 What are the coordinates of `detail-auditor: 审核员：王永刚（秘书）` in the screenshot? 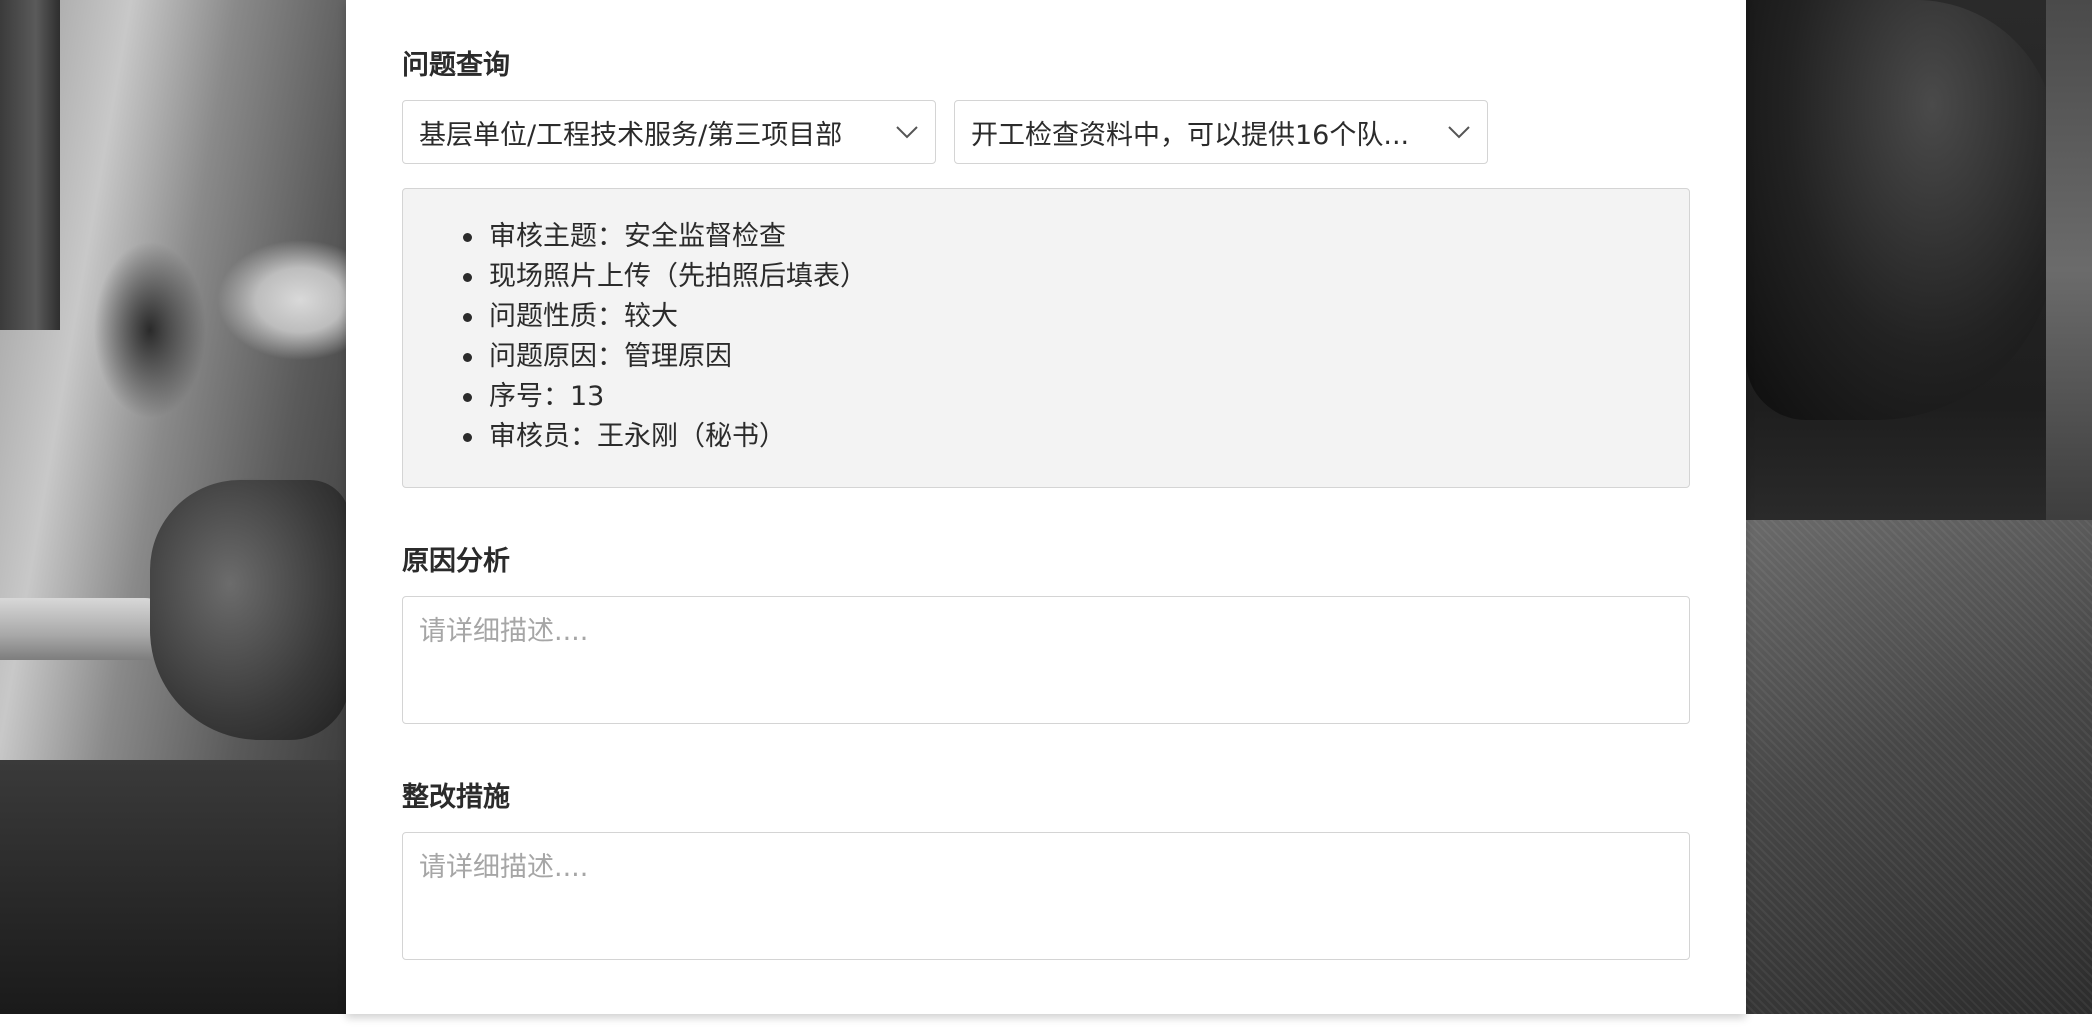 It's located at (1076, 437).